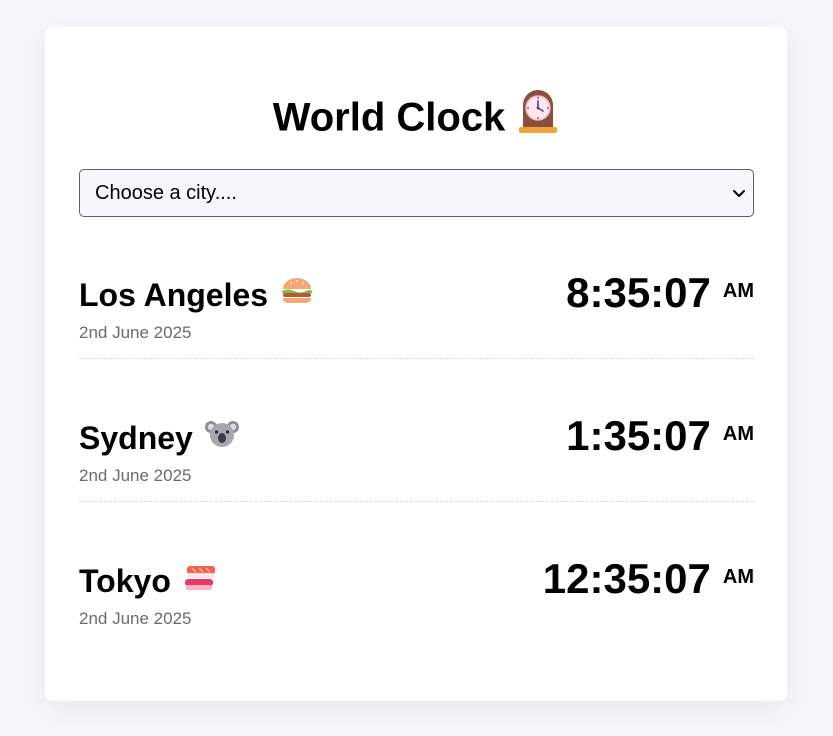 Image resolution: width=833 pixels, height=736 pixels. I want to click on city-name: Tokyo, so click(148, 582).